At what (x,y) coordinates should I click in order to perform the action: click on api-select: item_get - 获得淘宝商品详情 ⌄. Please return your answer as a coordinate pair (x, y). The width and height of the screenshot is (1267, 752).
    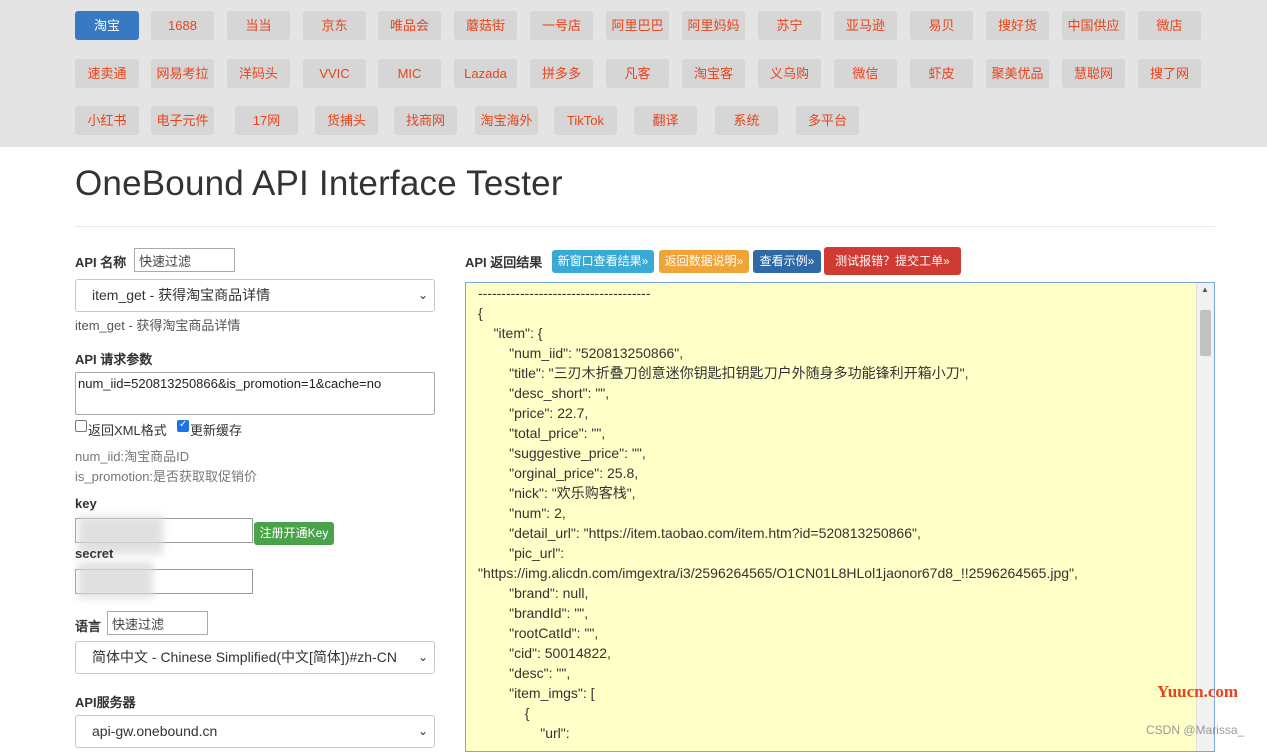
    Looking at the image, I should click on (255, 295).